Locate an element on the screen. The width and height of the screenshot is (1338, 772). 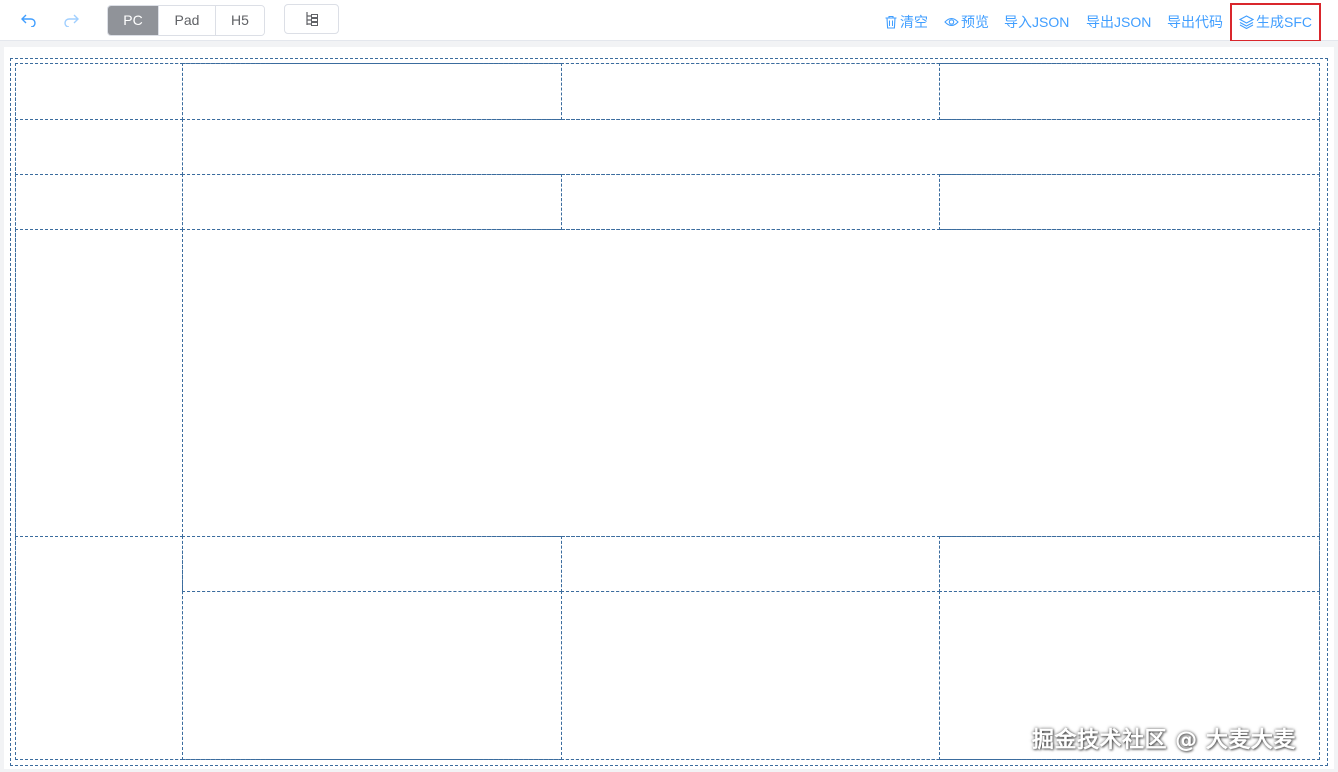
device-pc-button: PC is located at coordinates (133, 20).